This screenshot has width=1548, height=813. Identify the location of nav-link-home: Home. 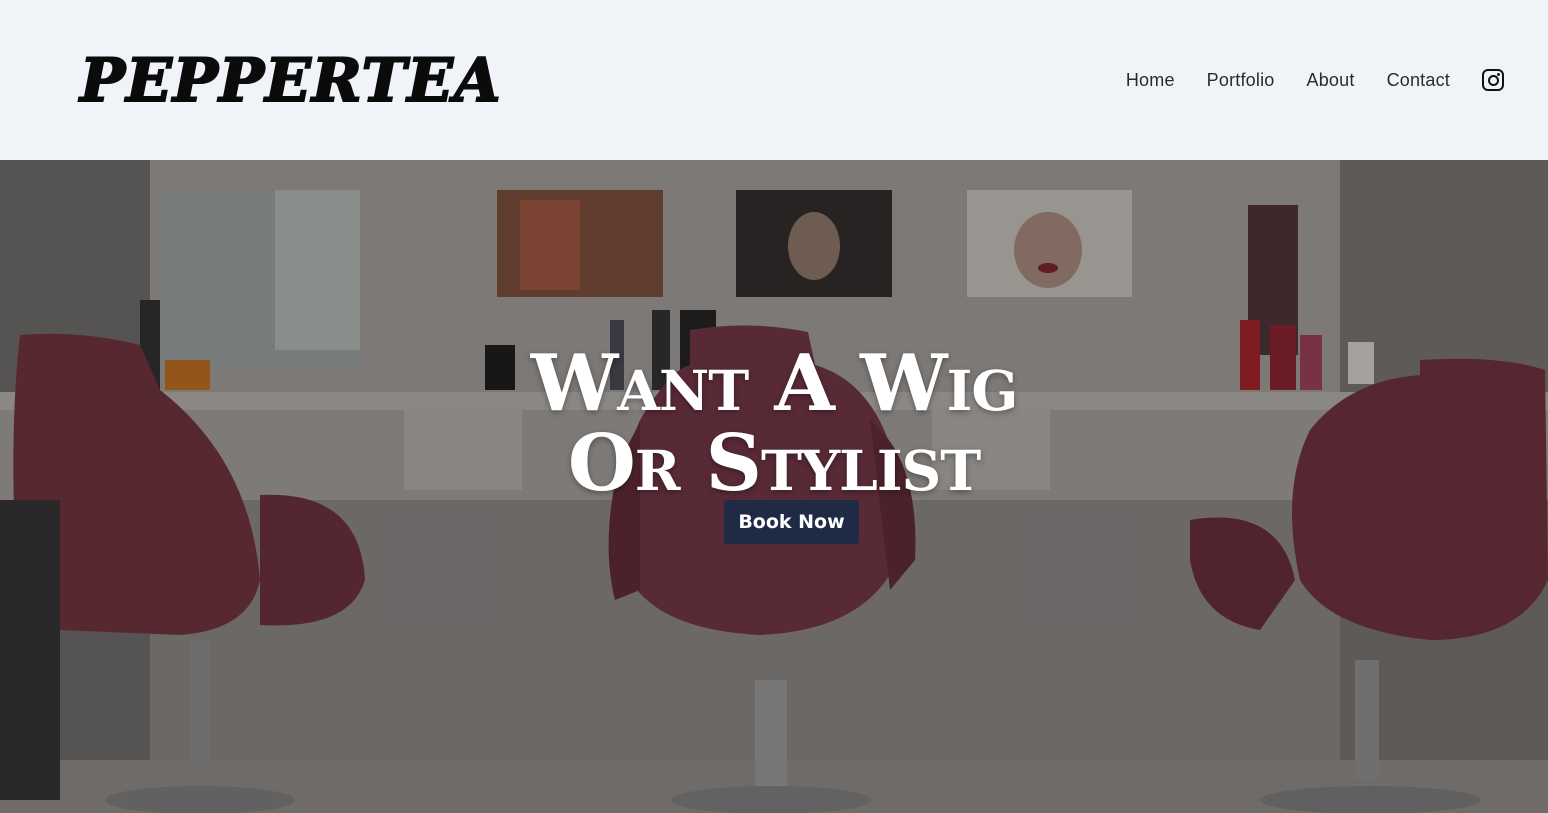
(1150, 80).